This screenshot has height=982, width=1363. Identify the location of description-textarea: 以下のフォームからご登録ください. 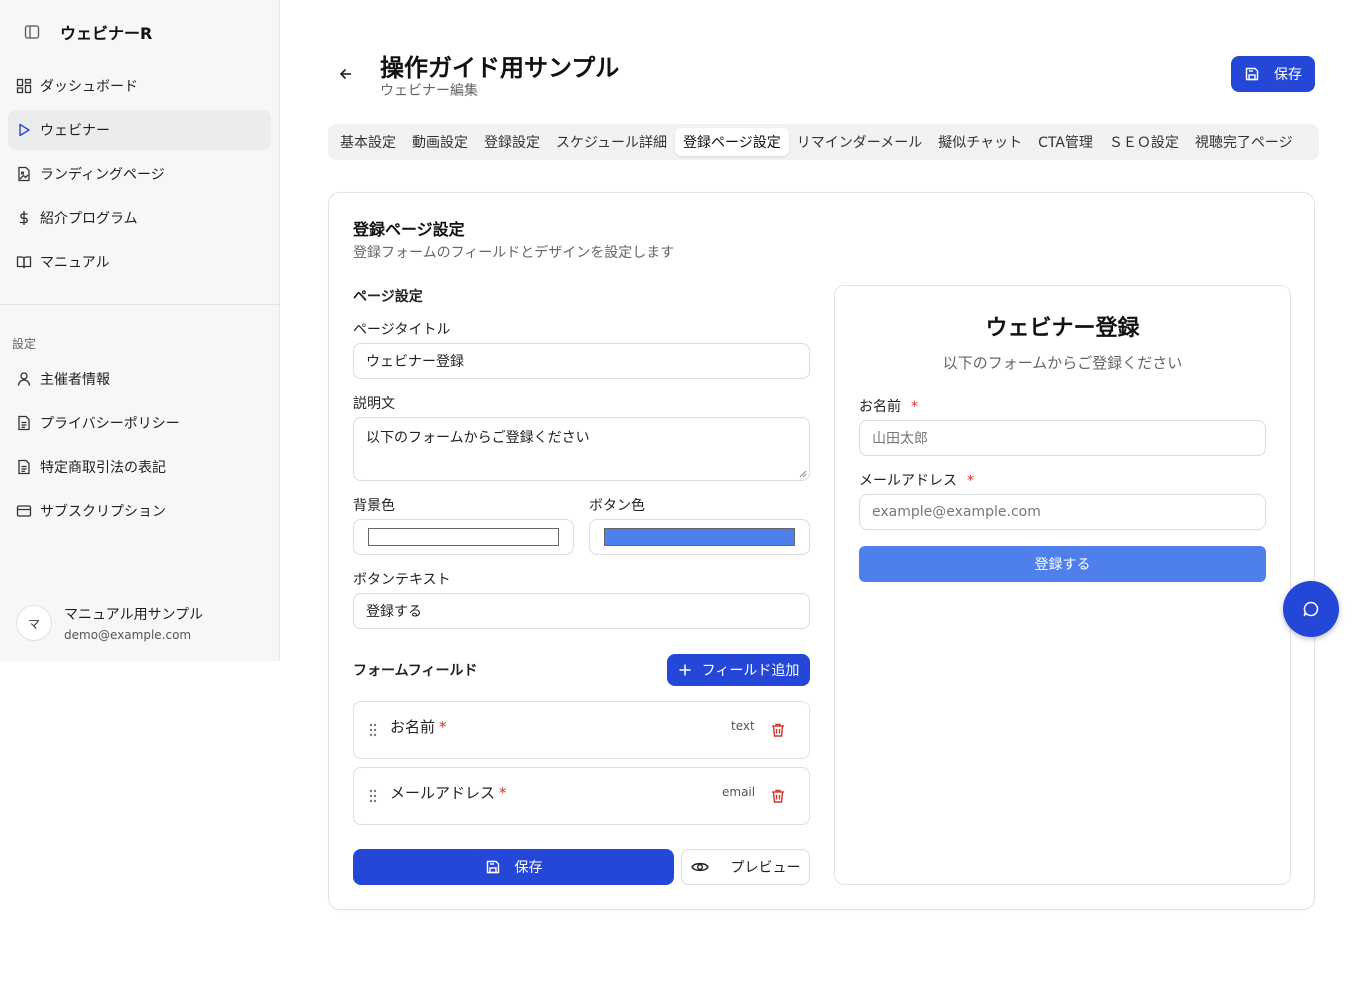
(581, 449).